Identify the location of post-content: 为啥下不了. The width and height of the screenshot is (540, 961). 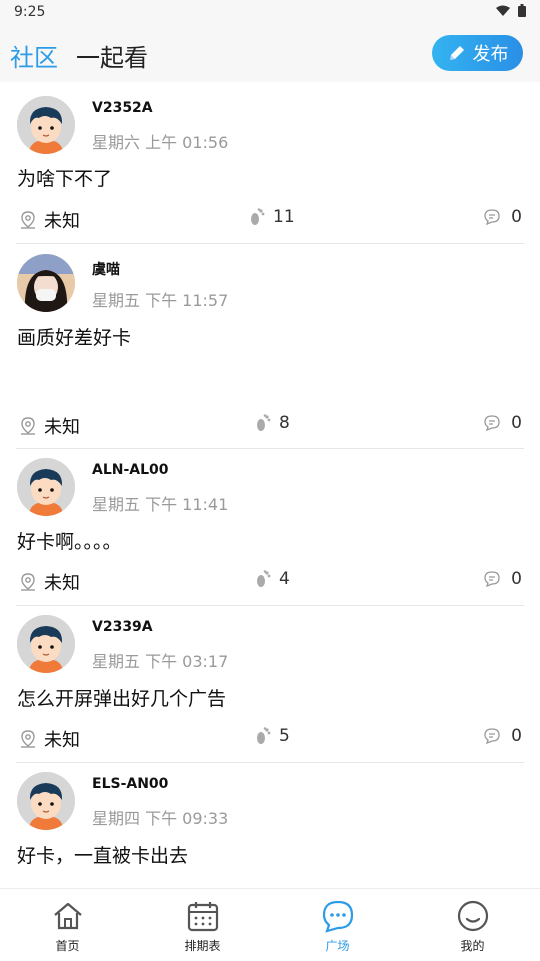
(65, 179).